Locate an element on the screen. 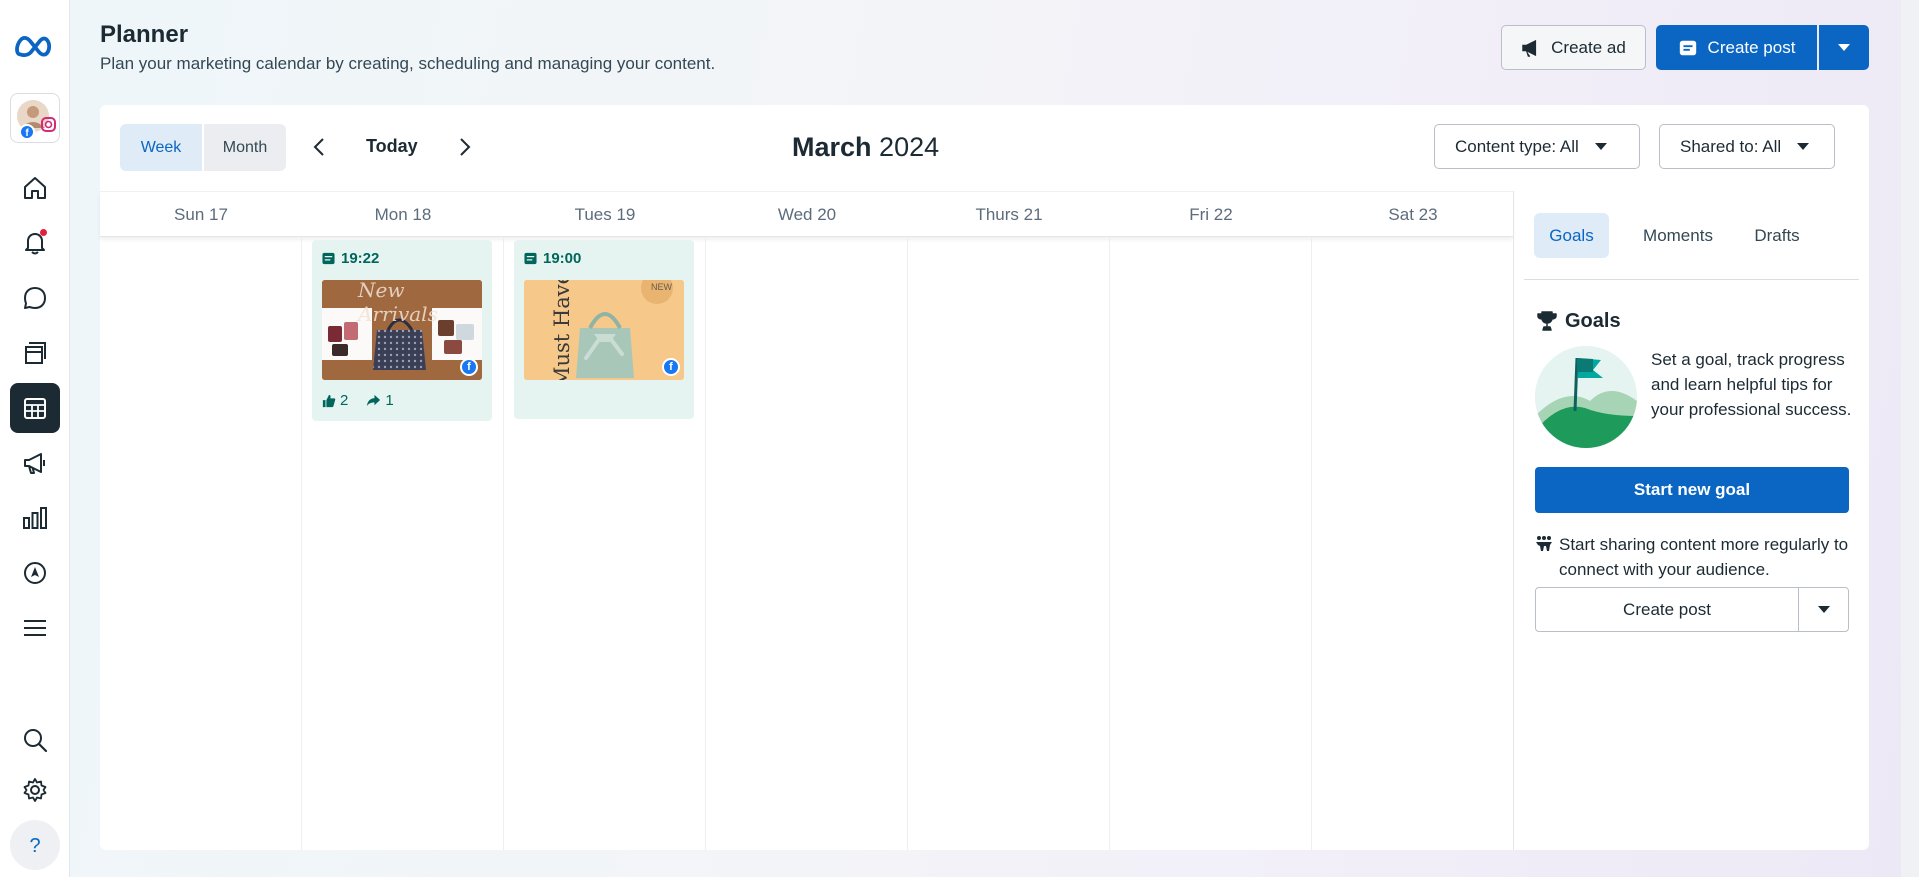  notifications-icon is located at coordinates (35, 243).